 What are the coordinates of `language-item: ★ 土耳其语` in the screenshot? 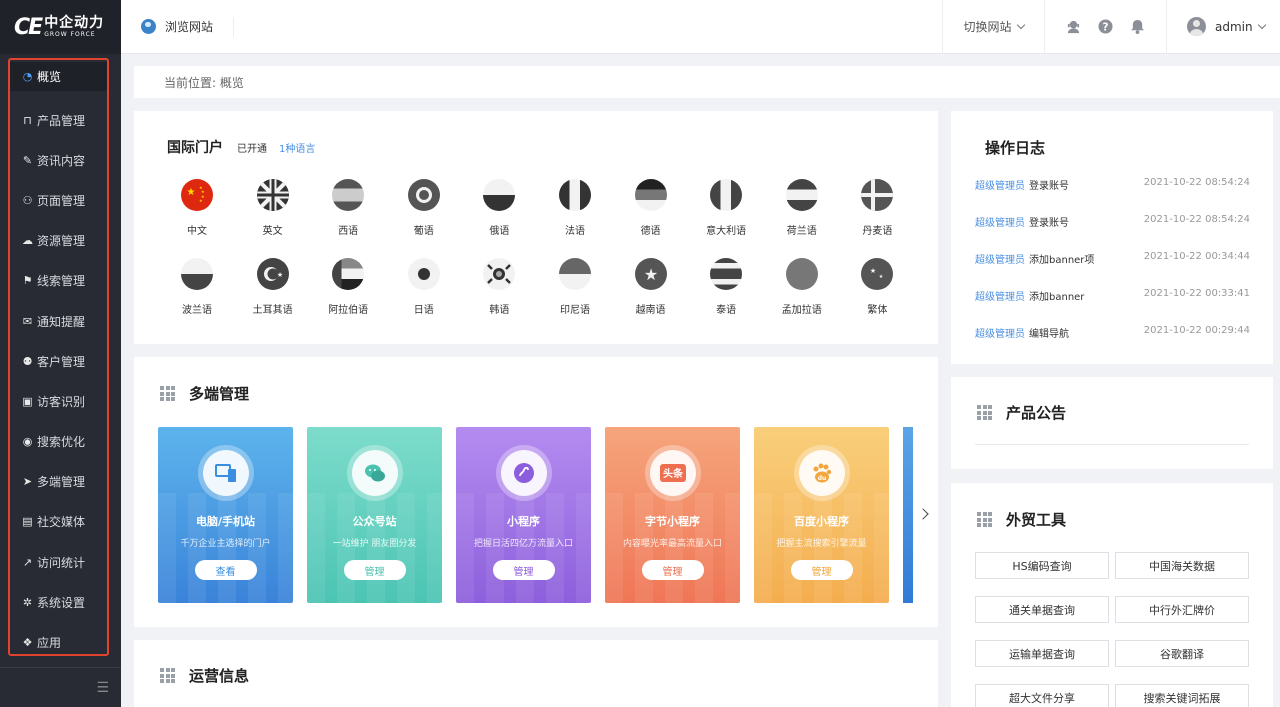 It's located at (273, 287).